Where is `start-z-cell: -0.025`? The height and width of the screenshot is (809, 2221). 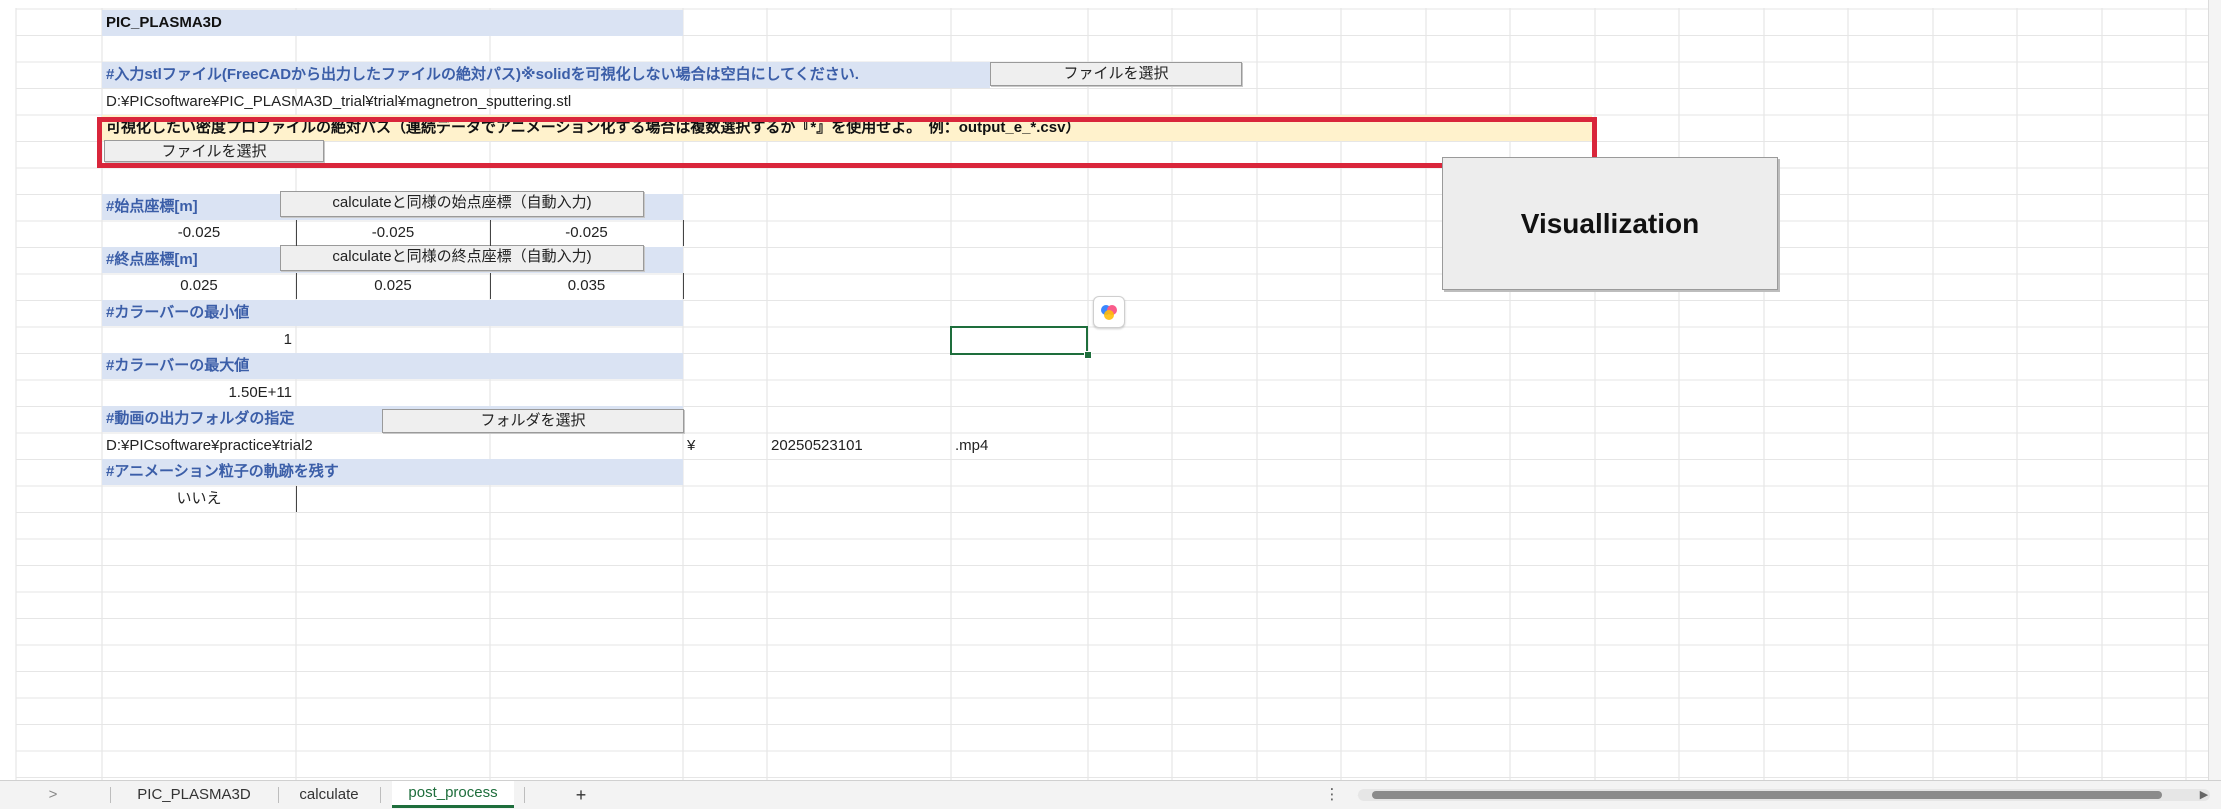
start-z-cell: -0.025 is located at coordinates (586, 233).